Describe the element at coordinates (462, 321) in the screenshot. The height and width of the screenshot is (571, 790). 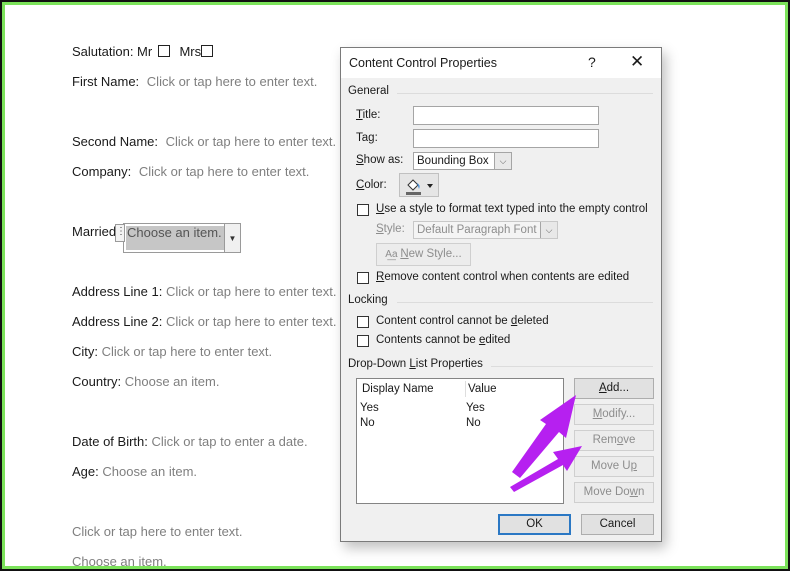
I see `cannot-delete-label: Content control cannot be deleted` at that location.